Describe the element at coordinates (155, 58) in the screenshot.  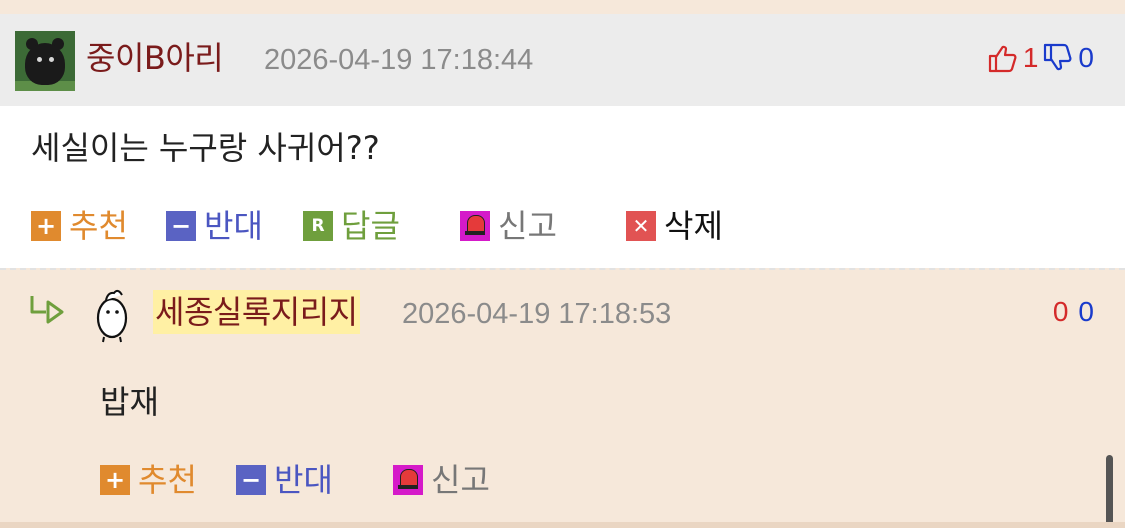
I see `comment-nickname: 중이B아리` at that location.